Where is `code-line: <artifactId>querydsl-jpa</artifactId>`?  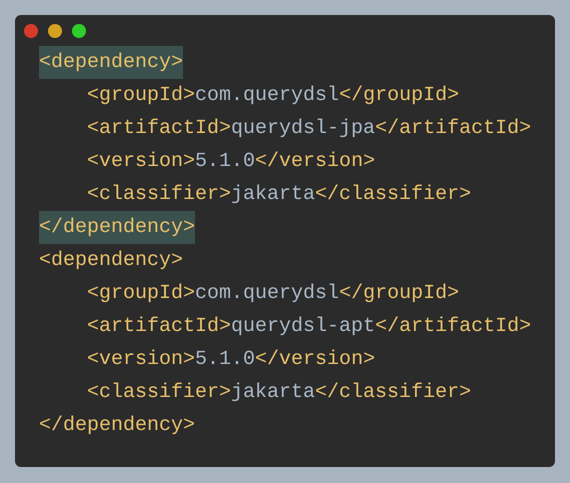
code-line: <artifactId>querydsl-jpa</artifactId> is located at coordinates (309, 129).